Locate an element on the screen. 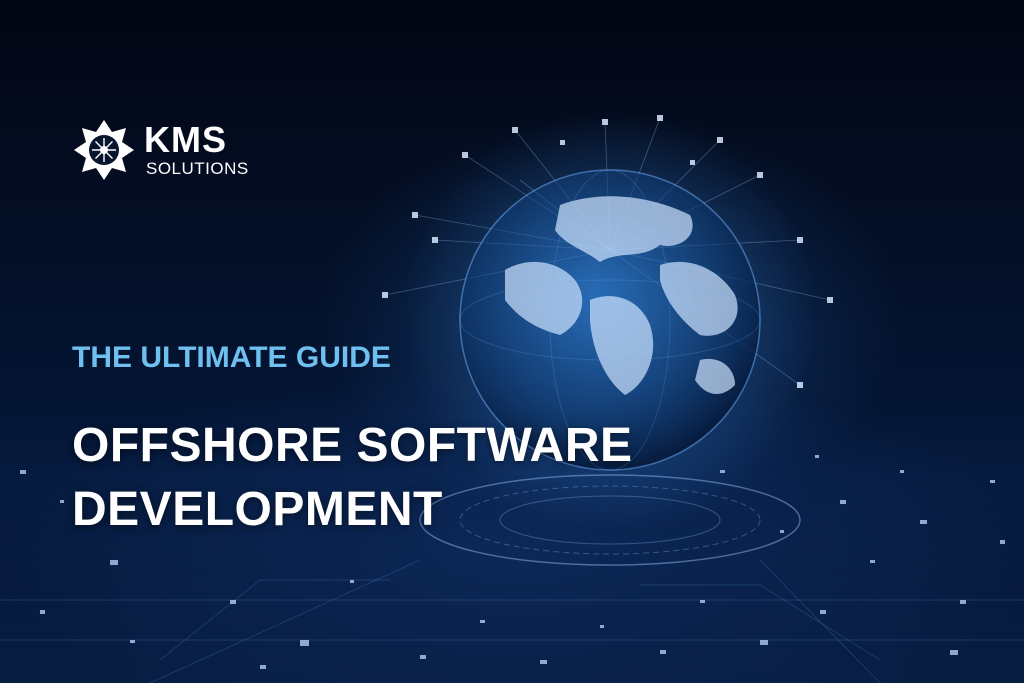  kms-logo-icon is located at coordinates (104, 150).